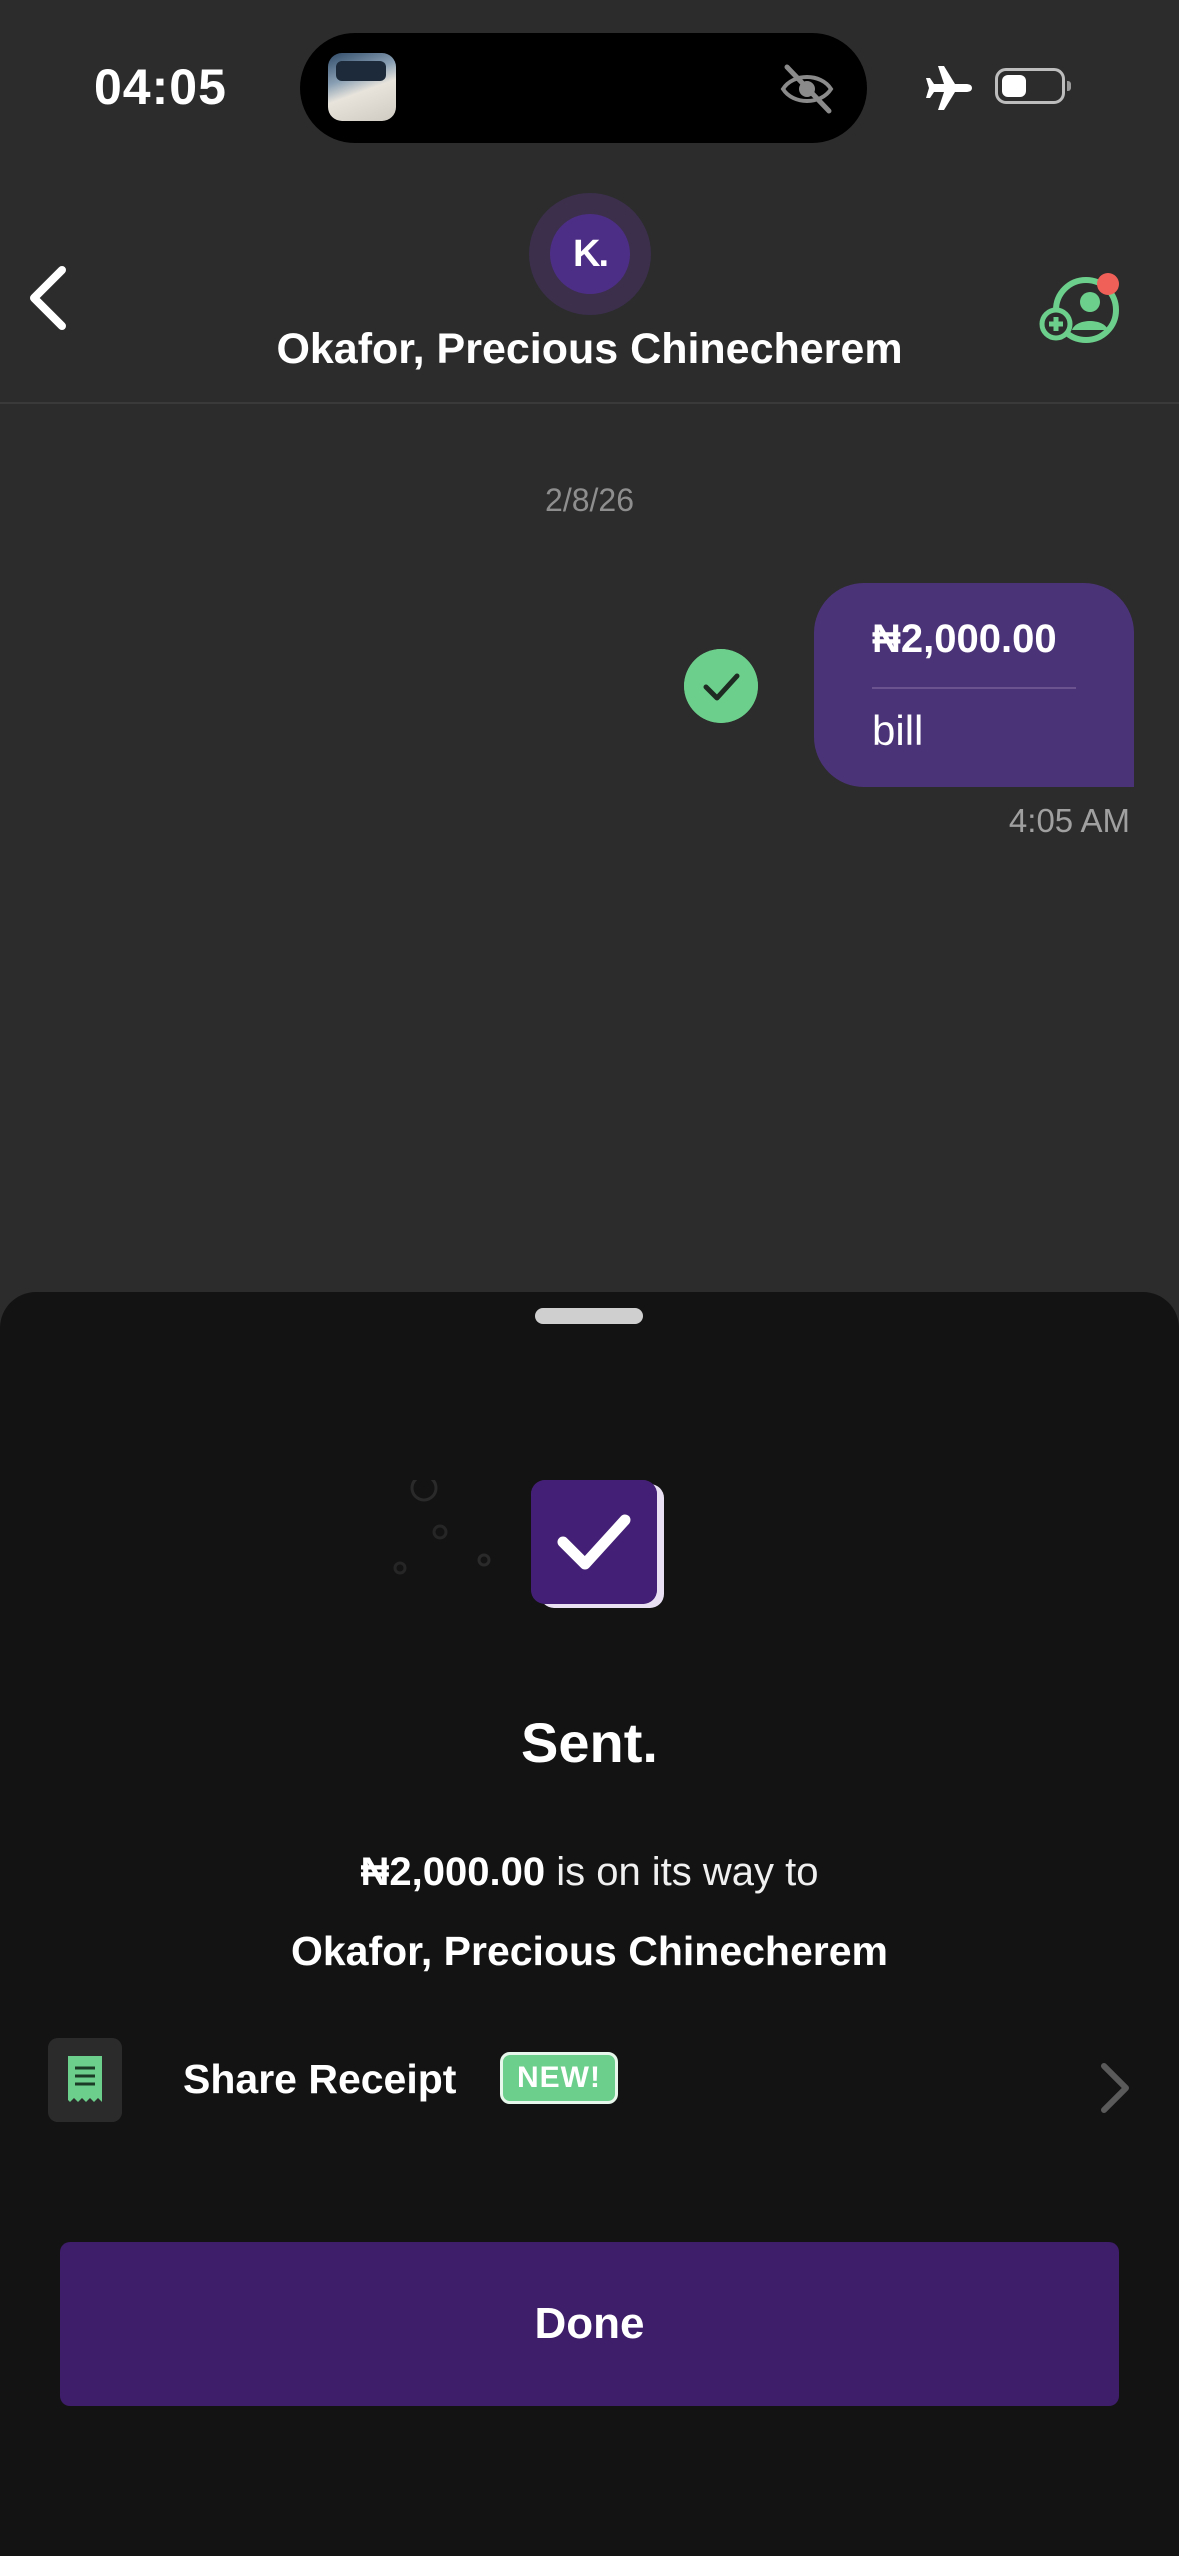 The width and height of the screenshot is (1179, 2556). What do you see at coordinates (453, 1872) in the screenshot?
I see `sent-amount: ₦2,000.00` at bounding box center [453, 1872].